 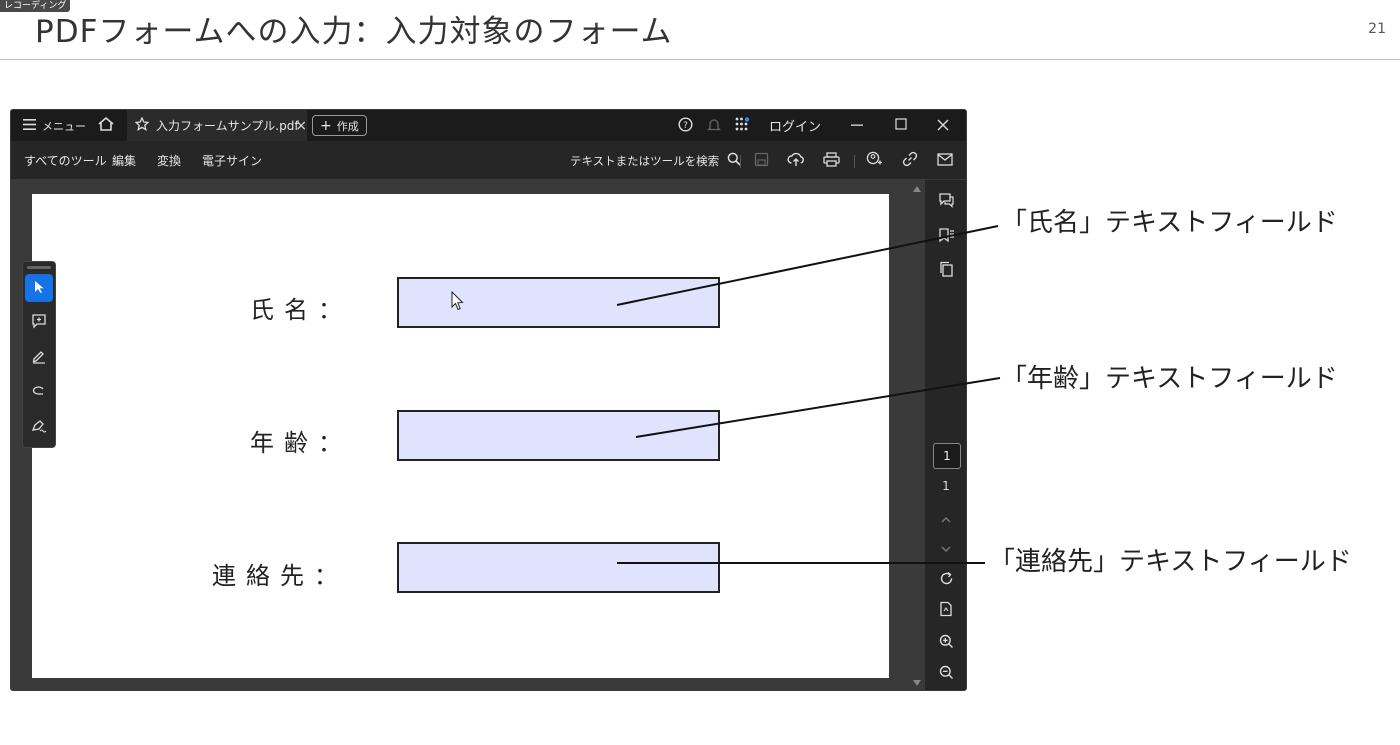 I want to click on tab-close-button: ×, so click(x=301, y=126).